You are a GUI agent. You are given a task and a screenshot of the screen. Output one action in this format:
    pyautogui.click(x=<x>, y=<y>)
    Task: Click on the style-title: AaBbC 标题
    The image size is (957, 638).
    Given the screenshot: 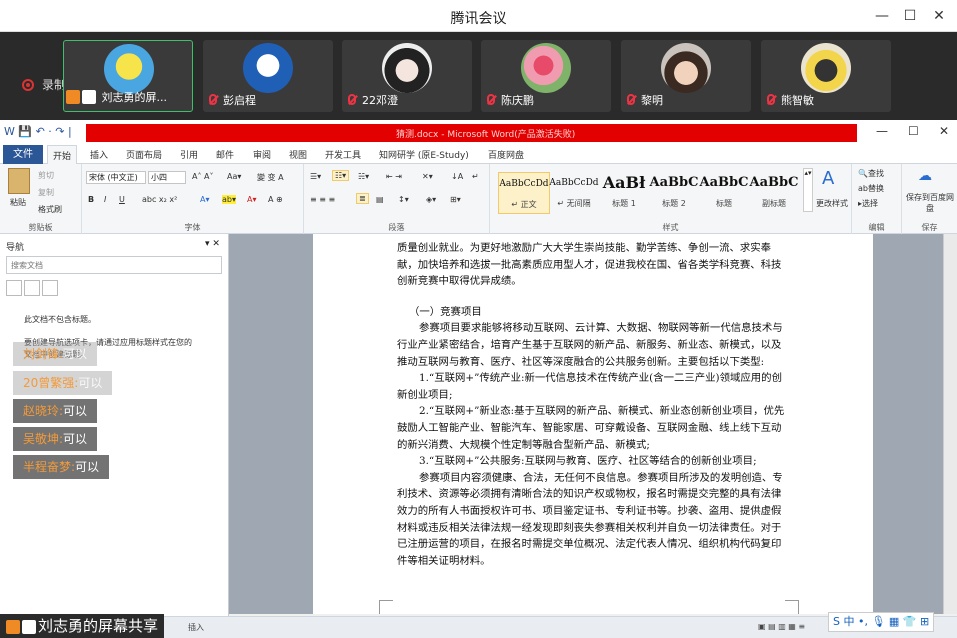 What is the action you would take?
    pyautogui.click(x=724, y=193)
    